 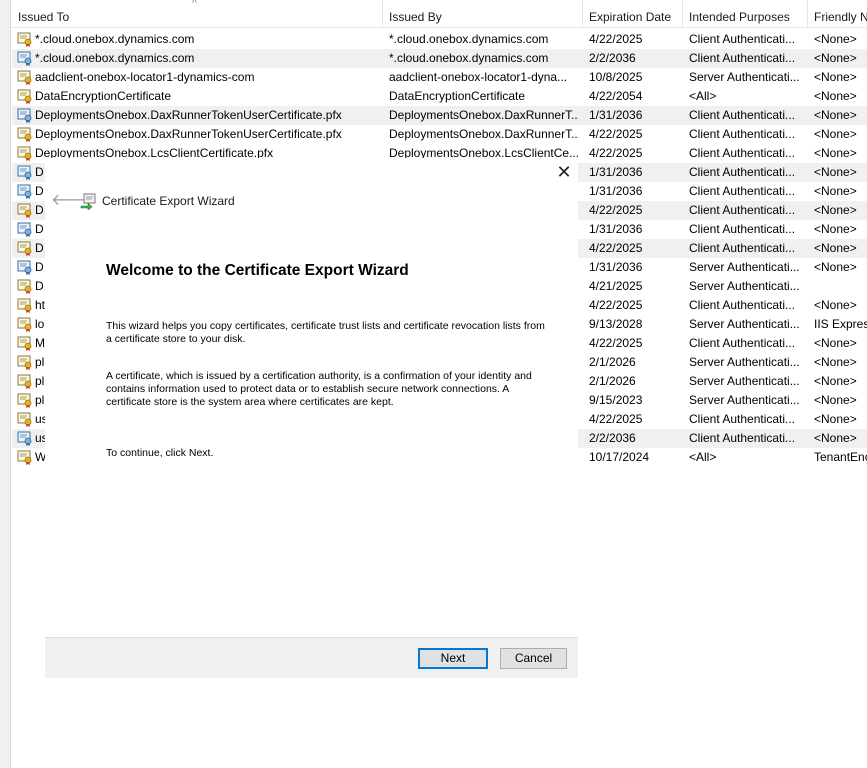 I want to click on window-left-border, so click(x=5, y=384).